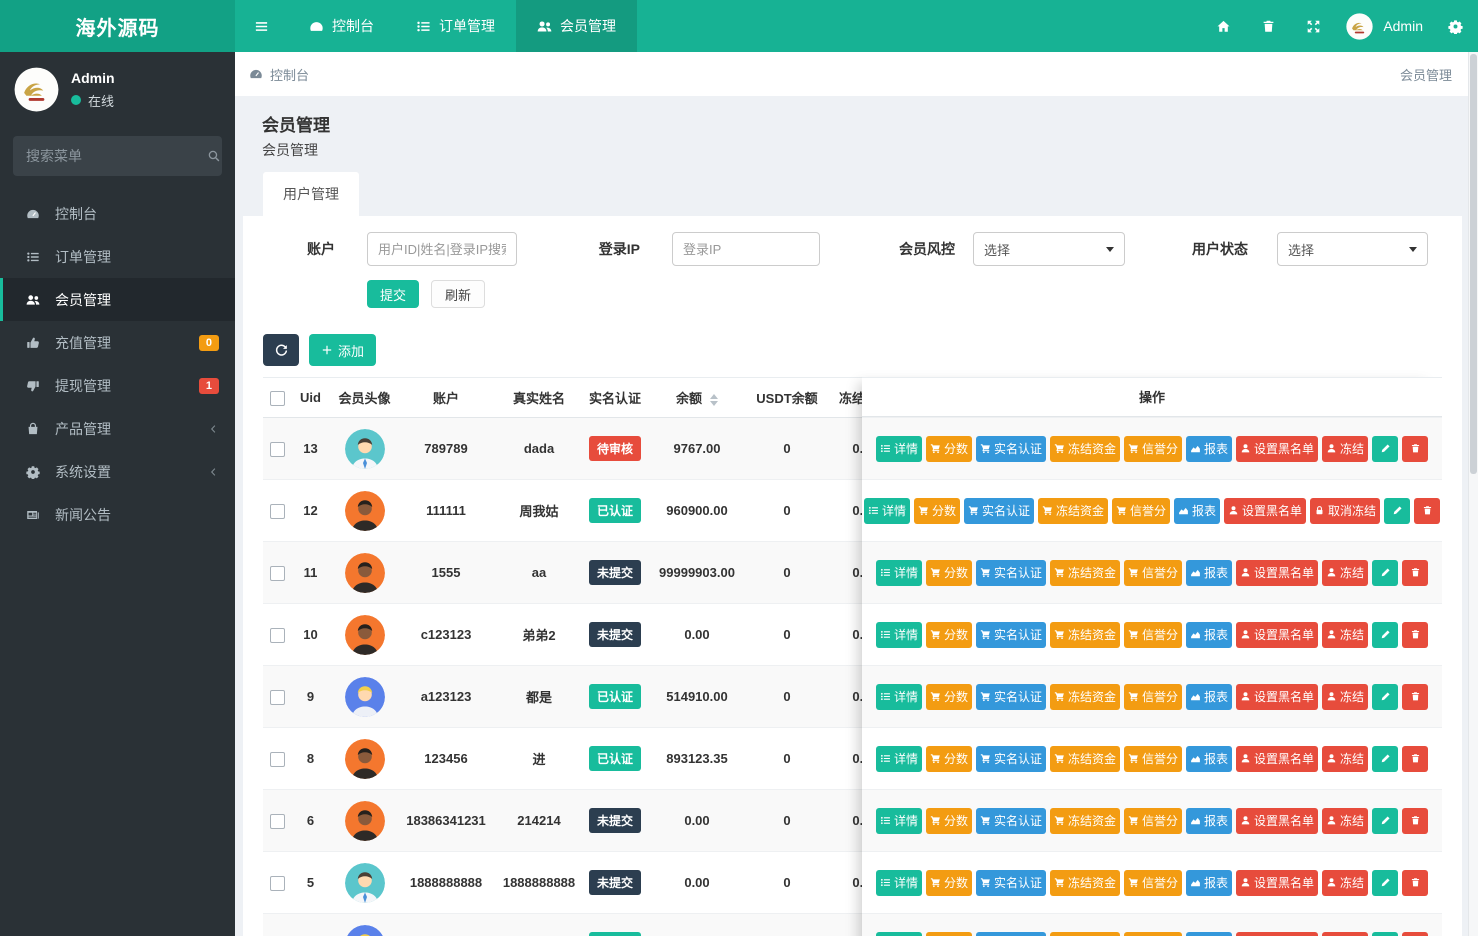  I want to click on sidebar-item-orders: 订单管理, so click(117, 256).